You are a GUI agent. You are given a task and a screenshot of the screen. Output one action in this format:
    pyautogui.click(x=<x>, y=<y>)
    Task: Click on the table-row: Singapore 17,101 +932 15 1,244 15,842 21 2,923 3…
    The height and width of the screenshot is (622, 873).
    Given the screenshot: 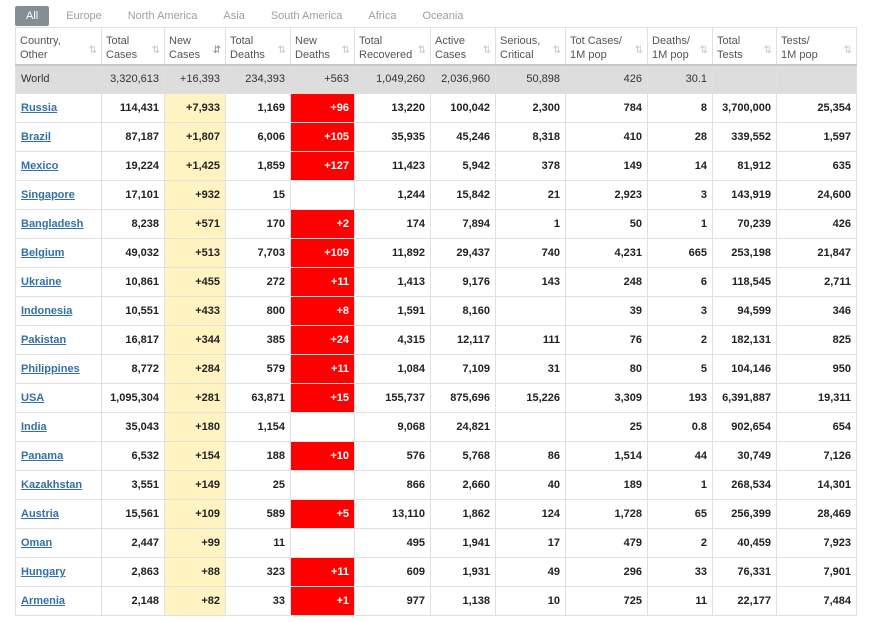 What is the action you would take?
    pyautogui.click(x=436, y=195)
    